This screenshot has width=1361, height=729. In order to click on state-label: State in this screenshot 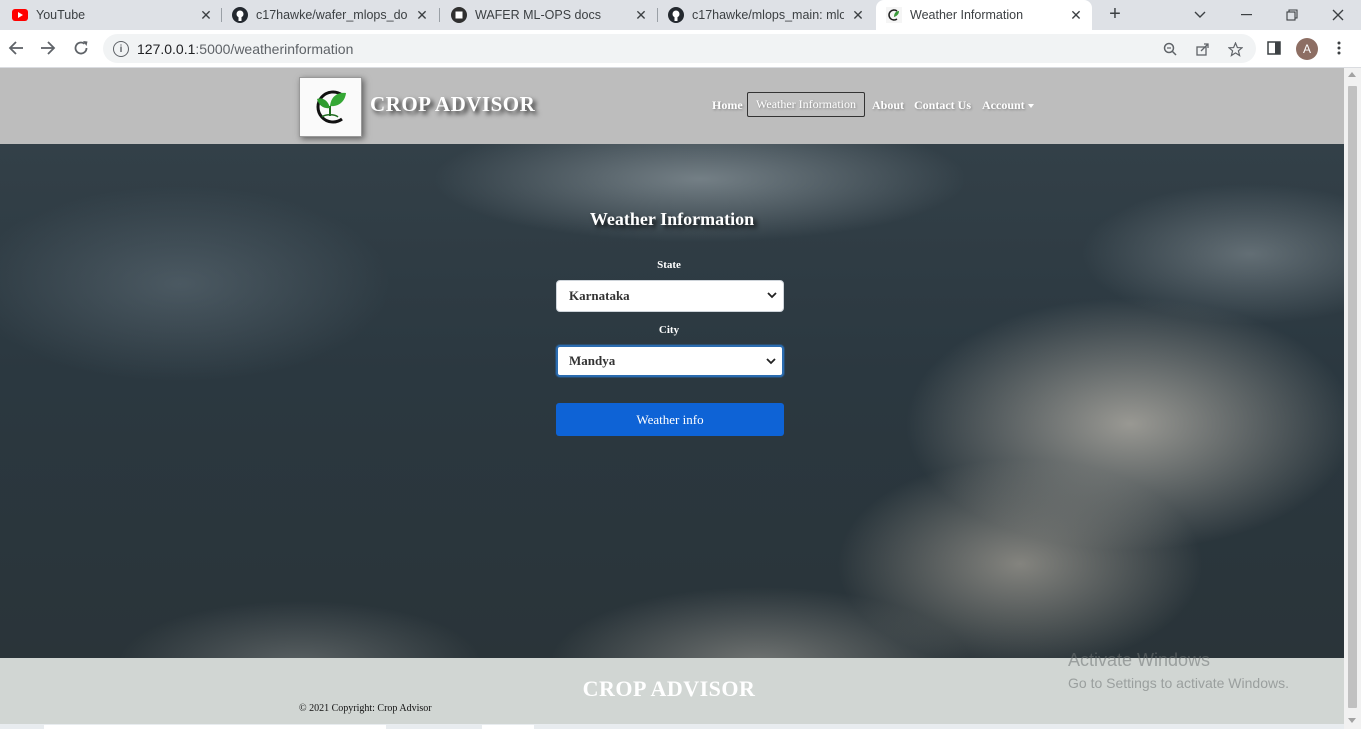, I will do `click(669, 265)`.